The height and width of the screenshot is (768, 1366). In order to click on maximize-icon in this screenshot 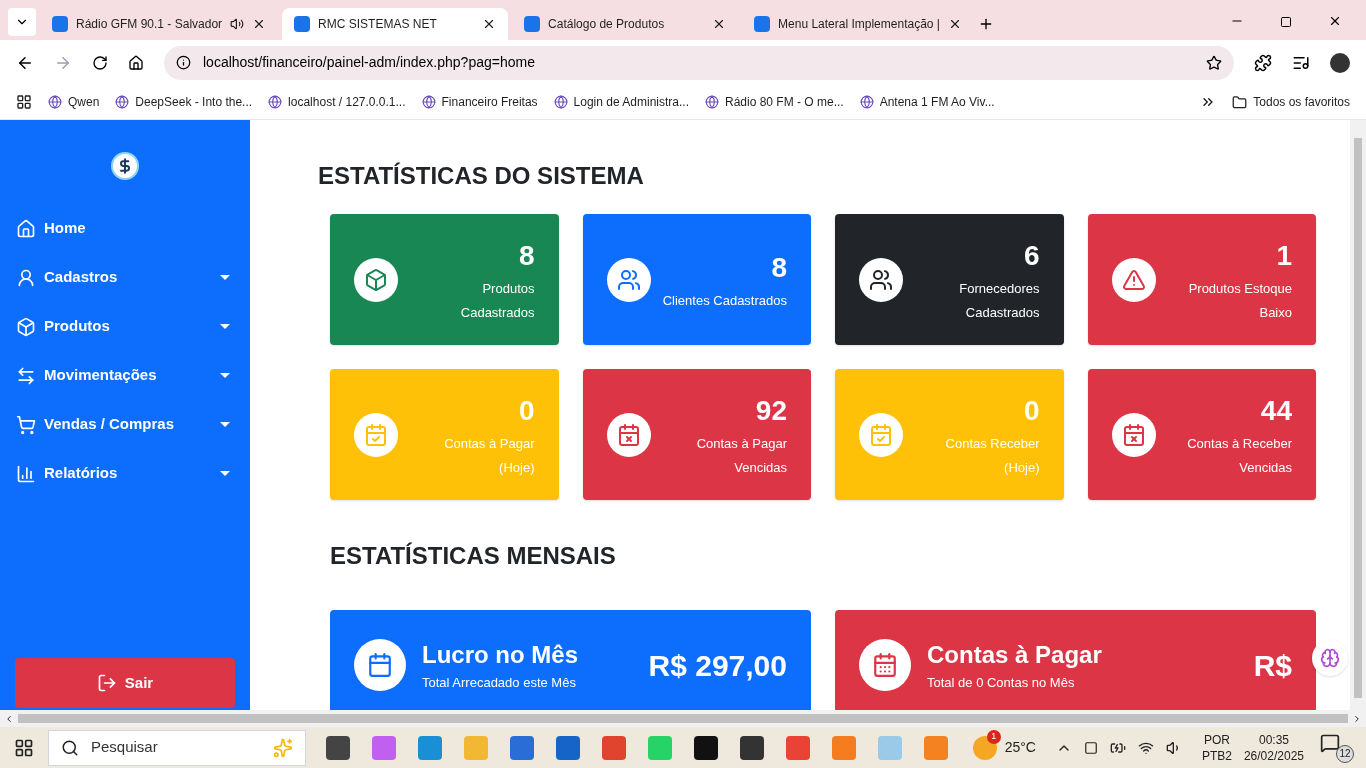, I will do `click(1286, 22)`.